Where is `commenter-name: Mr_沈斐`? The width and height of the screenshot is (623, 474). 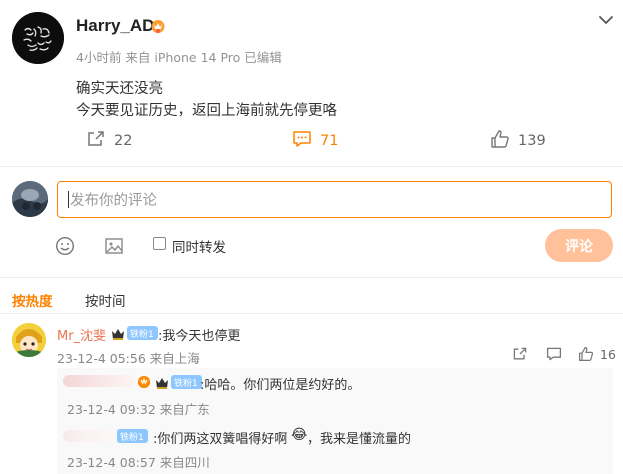 commenter-name: Mr_沈斐 is located at coordinates (81, 334).